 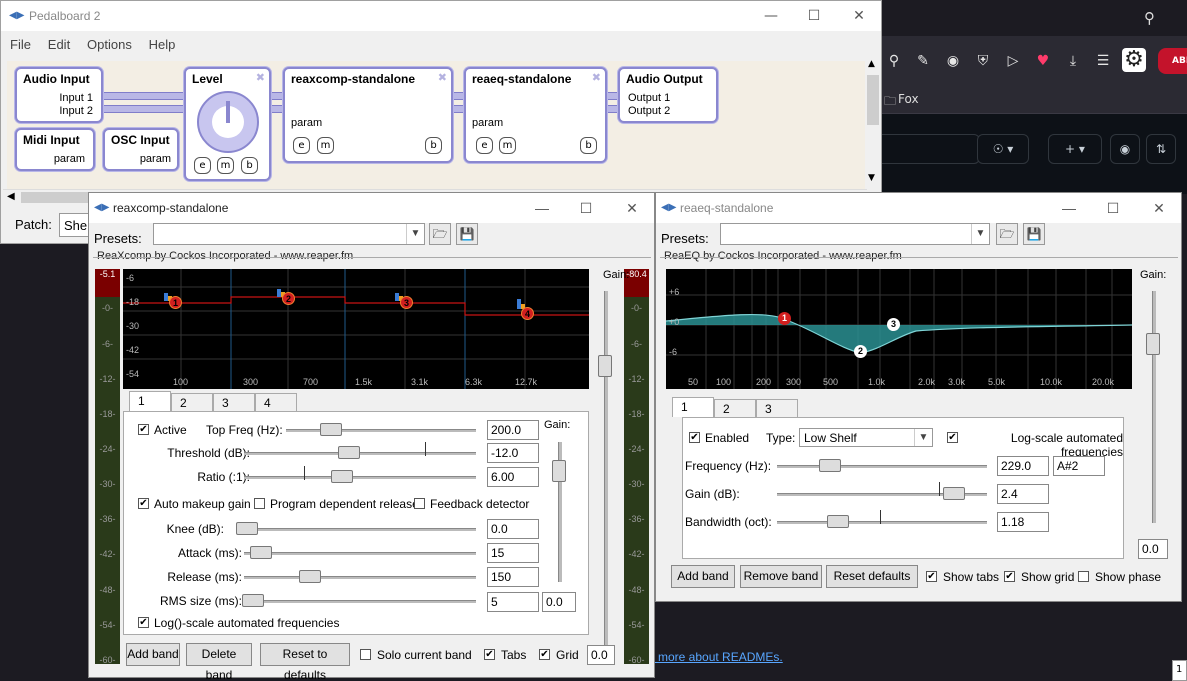 I want to click on audio-input-block: Audio Input Input 1 Input 2, so click(x=59, y=95).